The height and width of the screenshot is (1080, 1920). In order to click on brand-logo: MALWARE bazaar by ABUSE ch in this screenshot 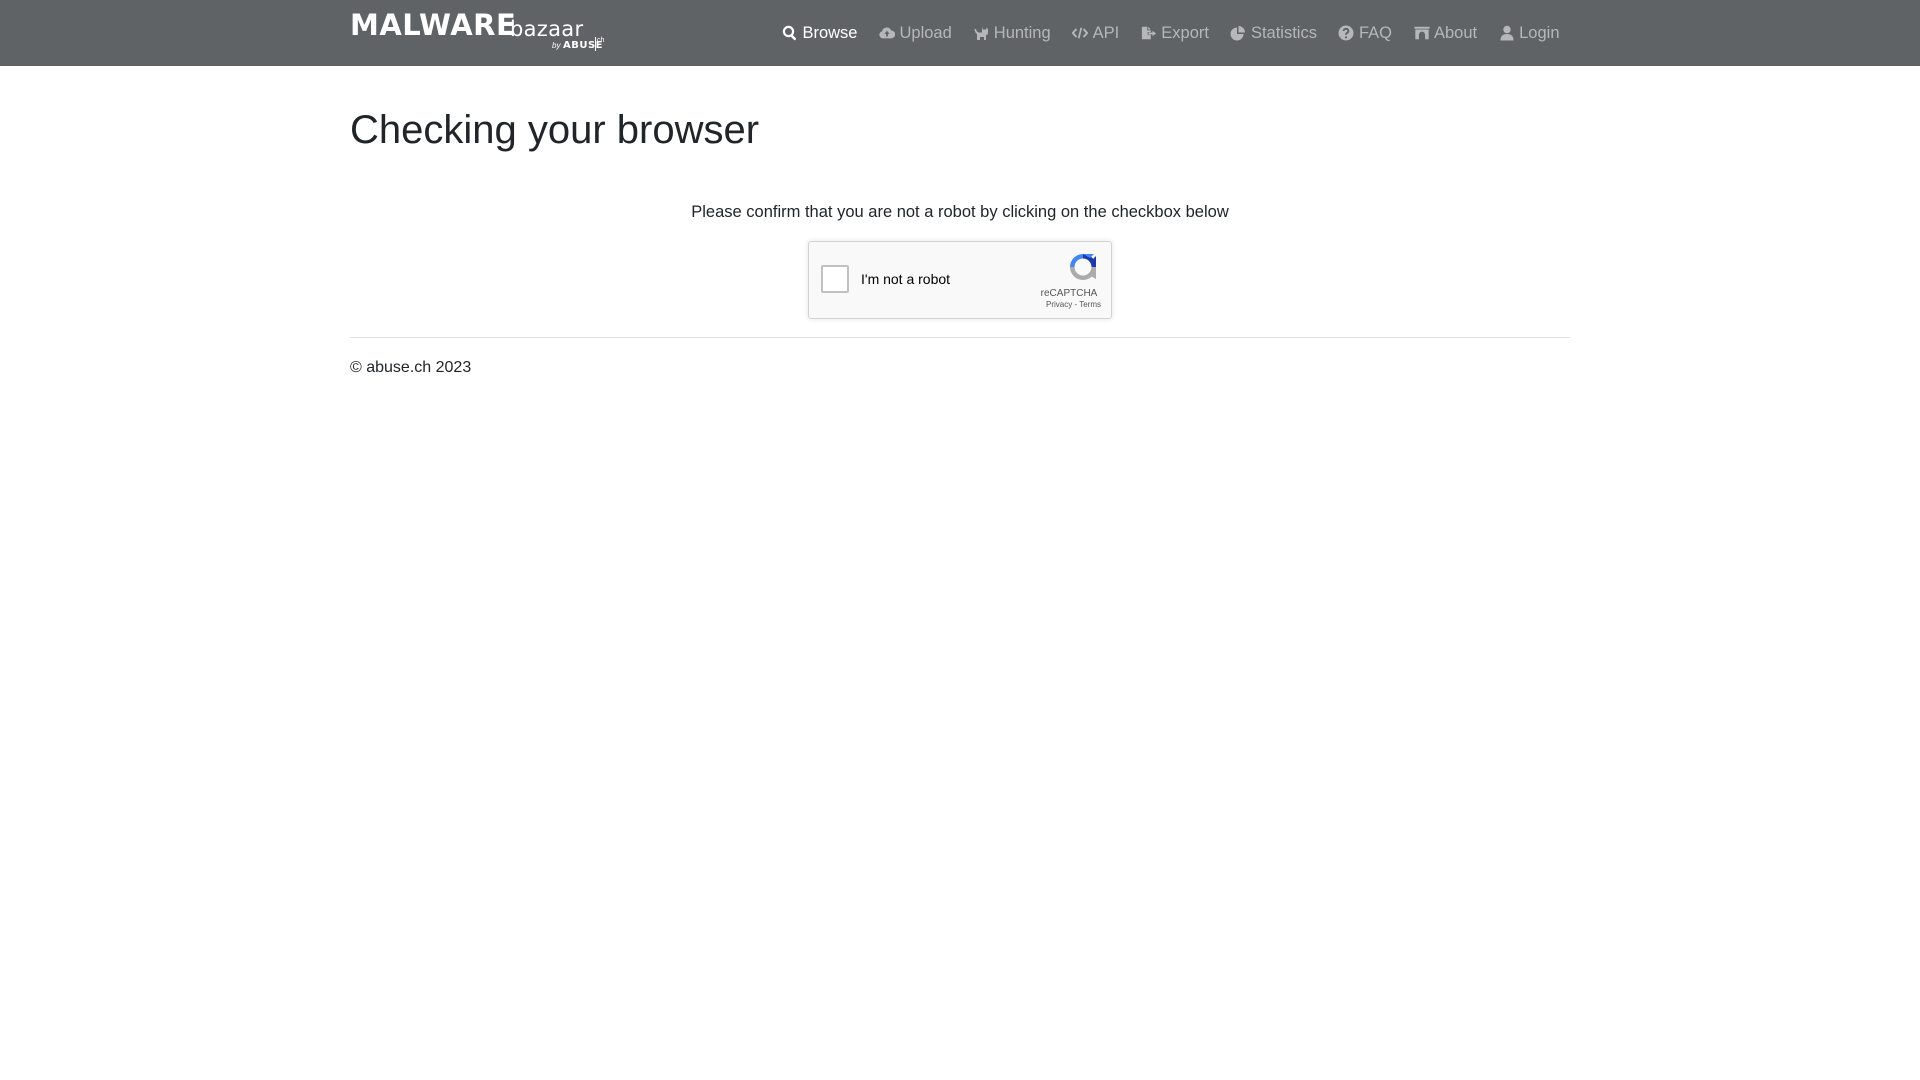, I will do `click(477, 31)`.